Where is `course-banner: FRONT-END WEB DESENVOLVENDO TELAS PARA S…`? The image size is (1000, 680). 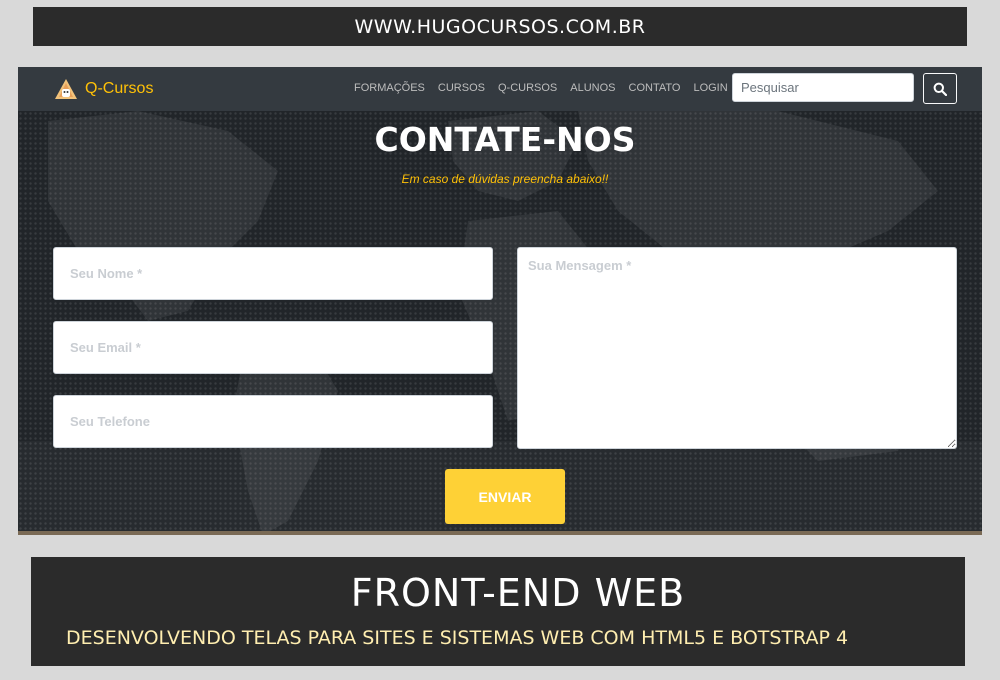
course-banner: FRONT-END WEB DESENVOLVENDO TELAS PARA S… is located at coordinates (498, 611).